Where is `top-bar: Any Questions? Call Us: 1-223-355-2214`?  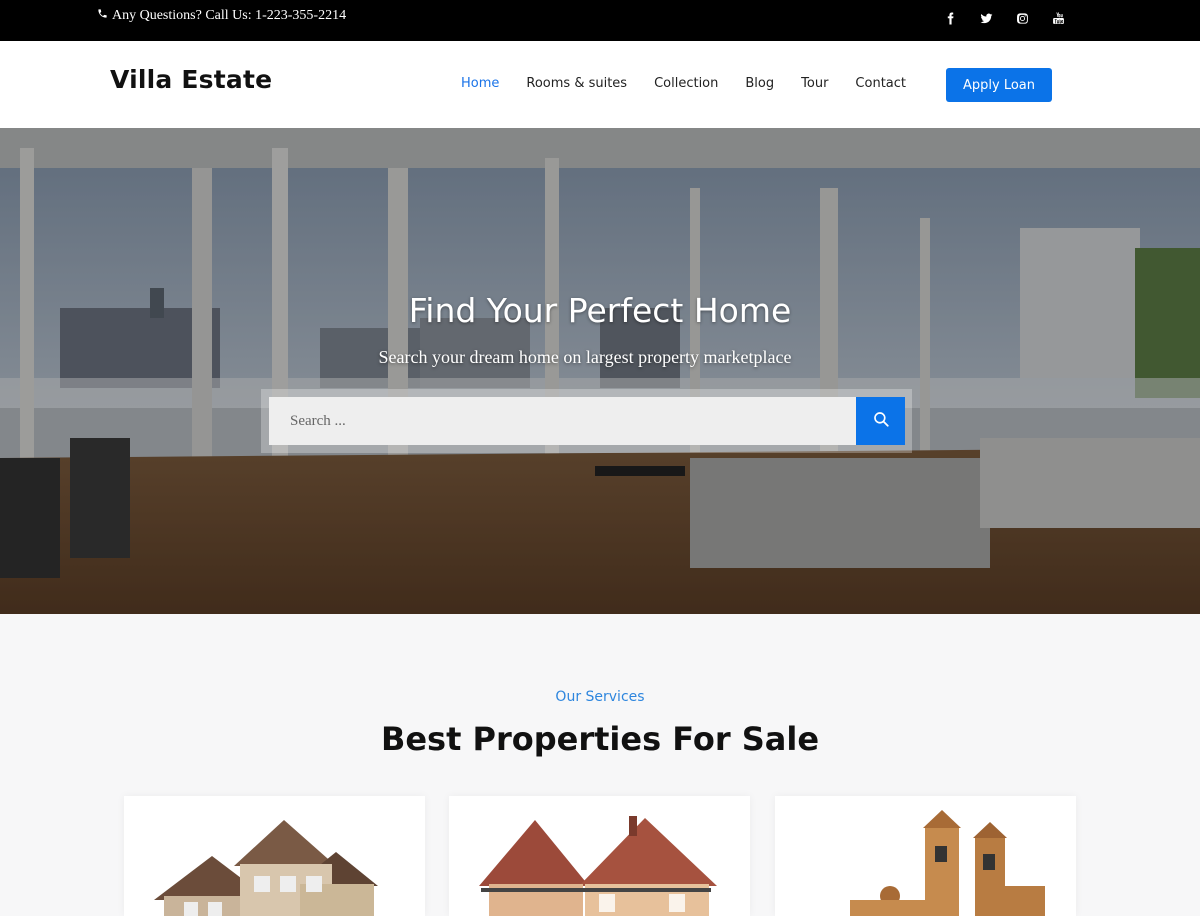
top-bar: Any Questions? Call Us: 1-223-355-2214 is located at coordinates (600, 20).